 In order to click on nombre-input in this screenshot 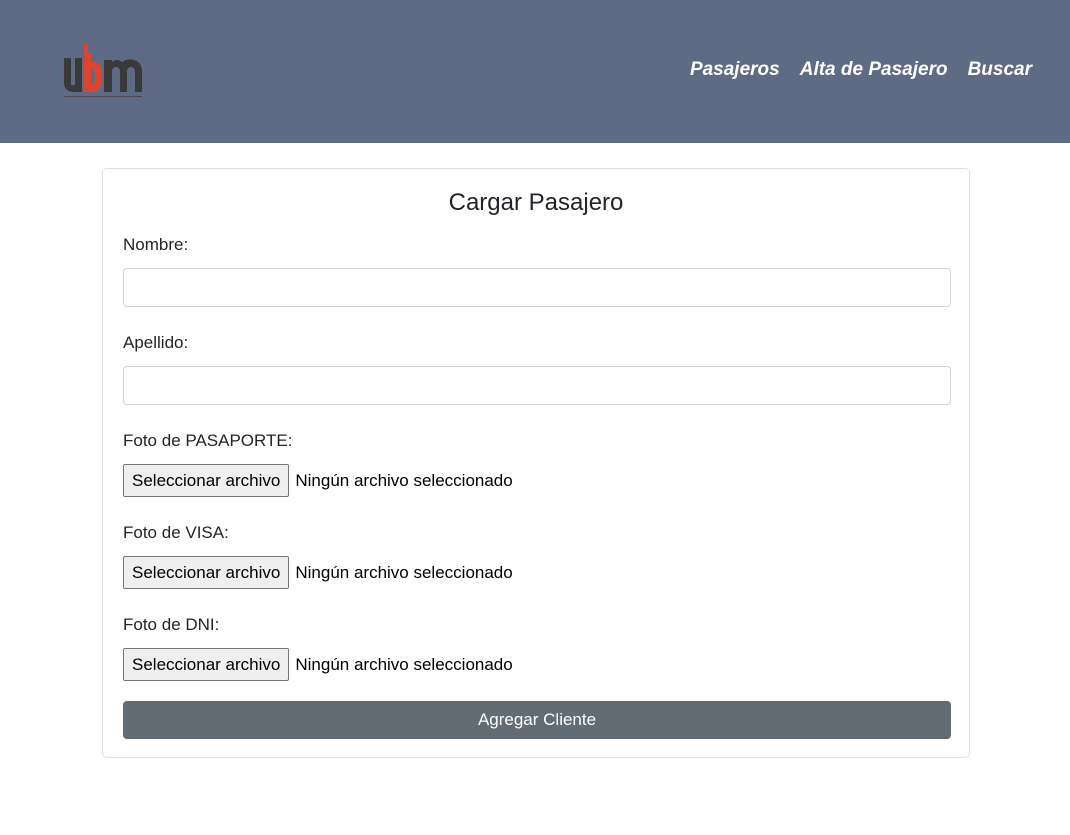, I will do `click(537, 287)`.